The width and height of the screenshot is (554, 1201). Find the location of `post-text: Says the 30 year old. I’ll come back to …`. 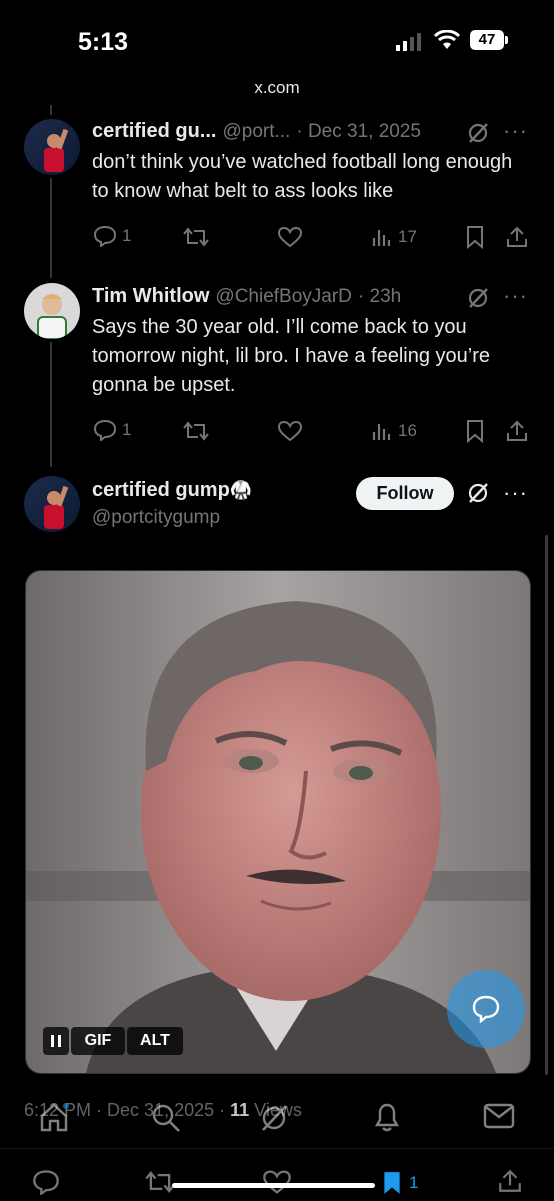

post-text: Says the 30 year old. I’ll come back to … is located at coordinates (291, 356).